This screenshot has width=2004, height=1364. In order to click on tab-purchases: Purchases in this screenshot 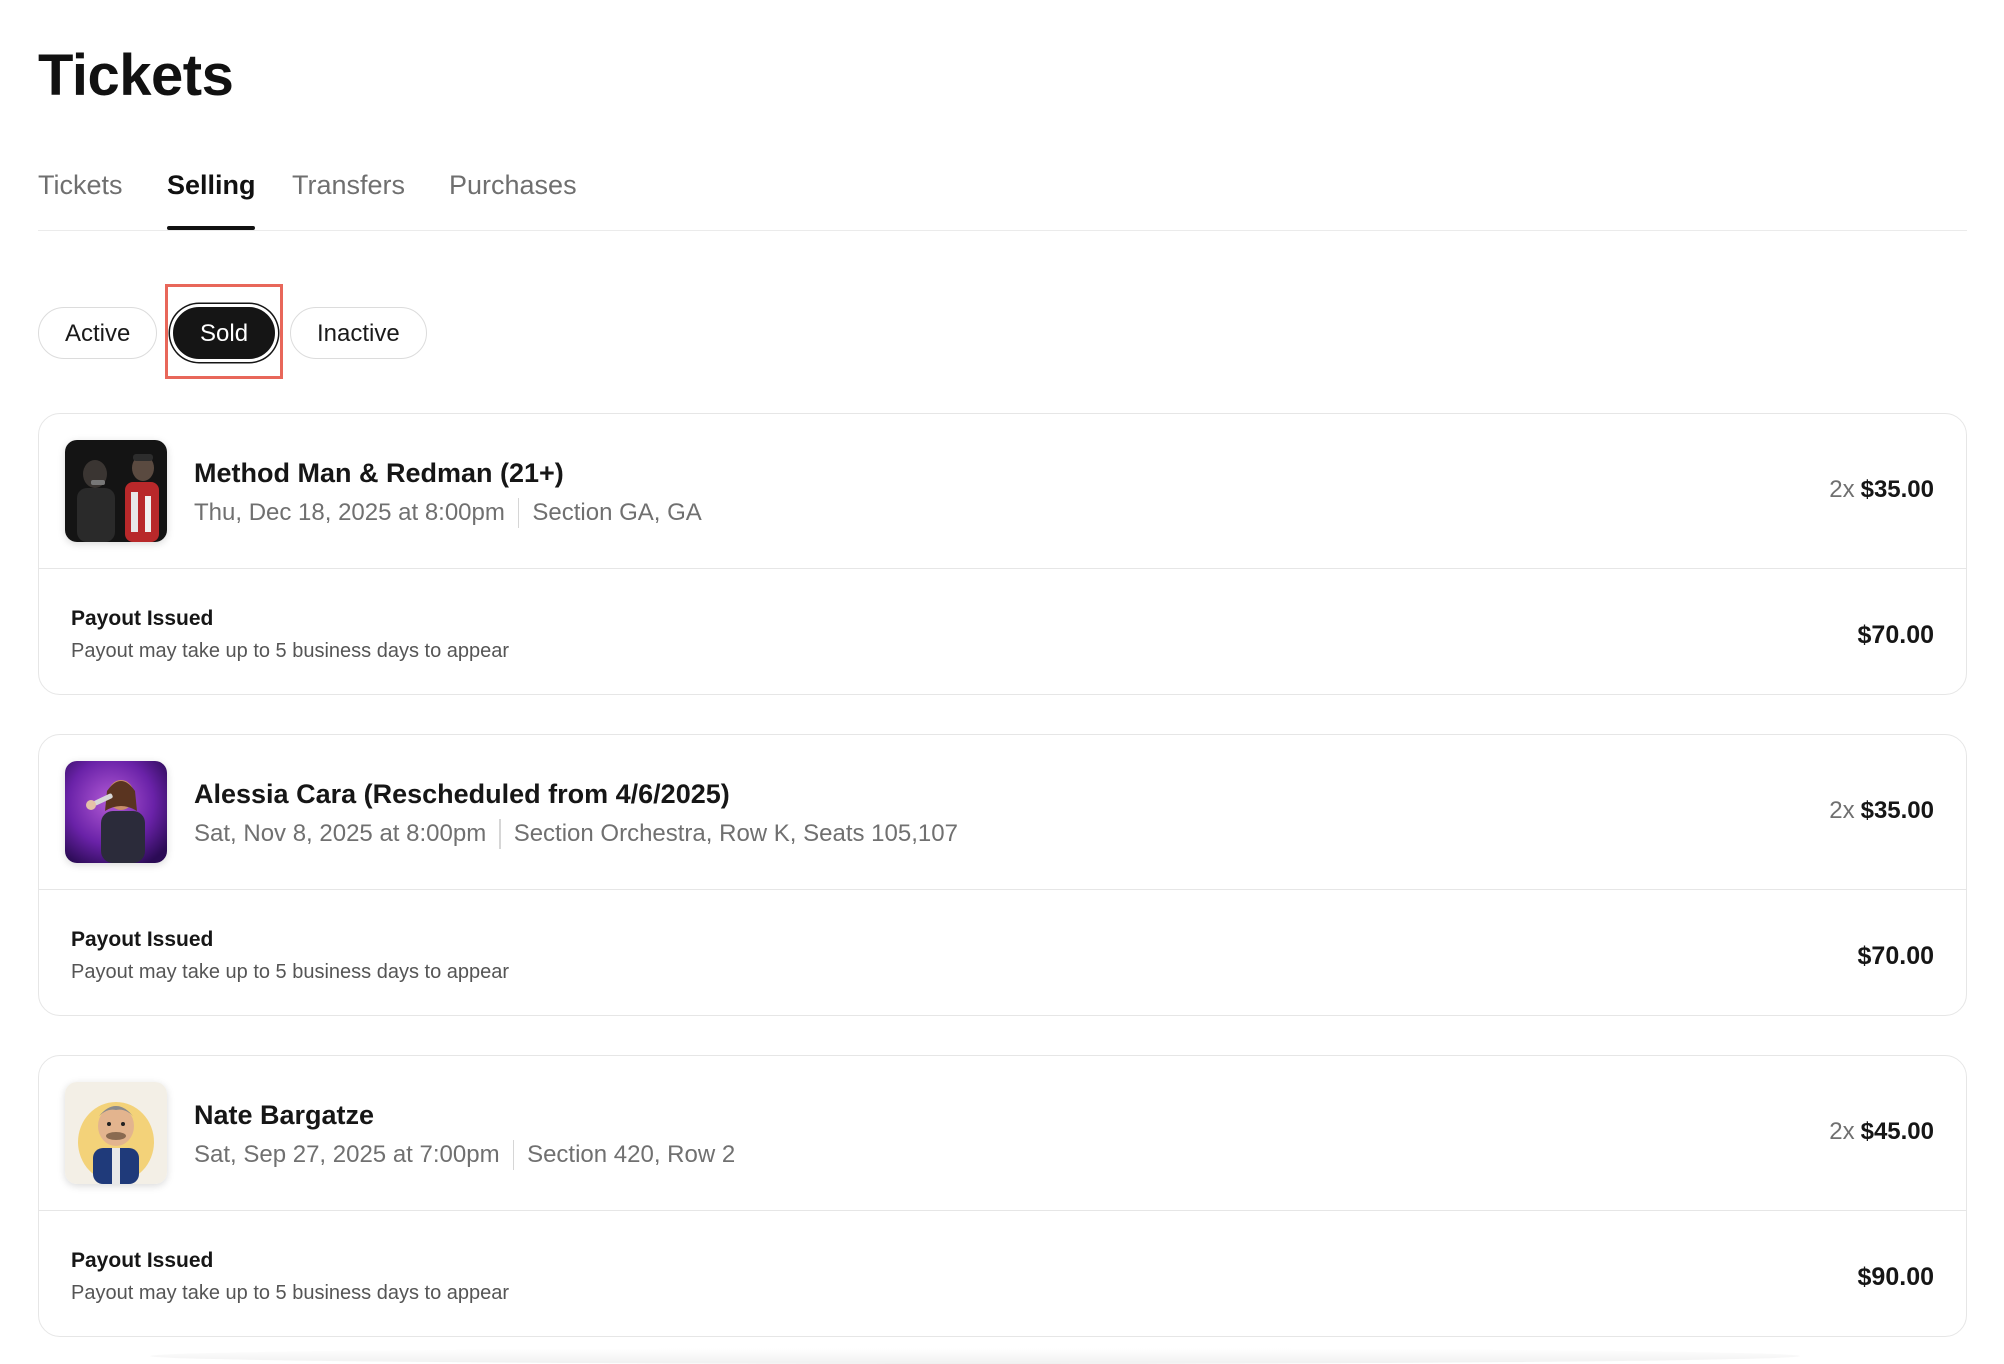, I will do `click(513, 185)`.